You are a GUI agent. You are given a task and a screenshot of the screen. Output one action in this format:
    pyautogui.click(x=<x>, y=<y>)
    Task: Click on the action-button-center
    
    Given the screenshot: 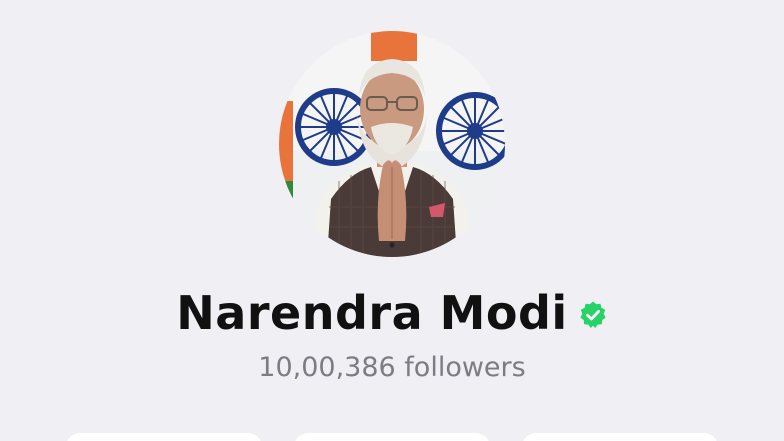 What is the action you would take?
    pyautogui.click(x=392, y=437)
    